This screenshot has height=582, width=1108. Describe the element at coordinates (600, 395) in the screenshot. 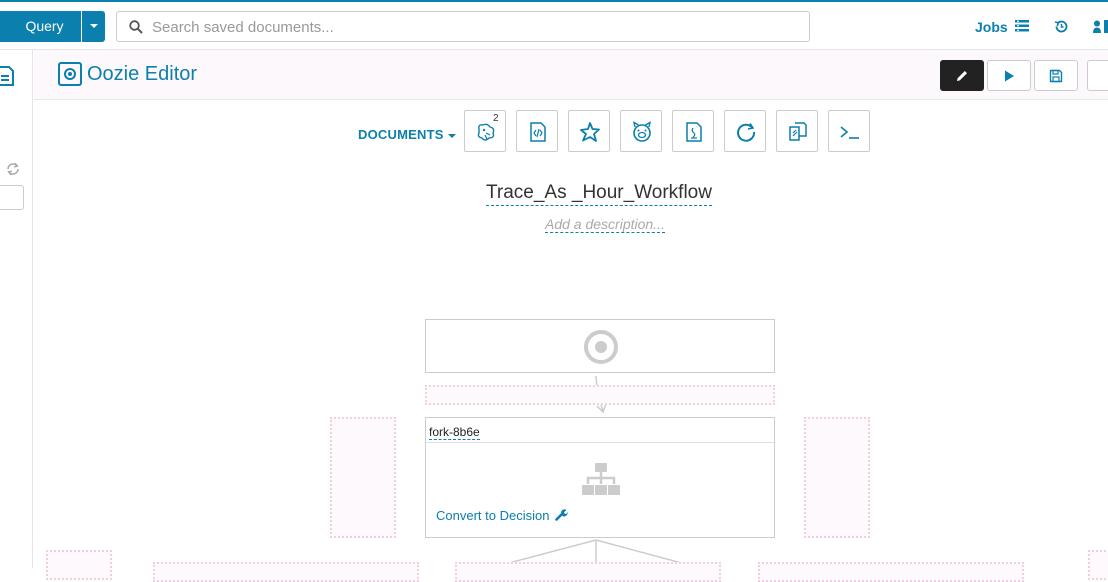

I see `drop-zone-top` at that location.